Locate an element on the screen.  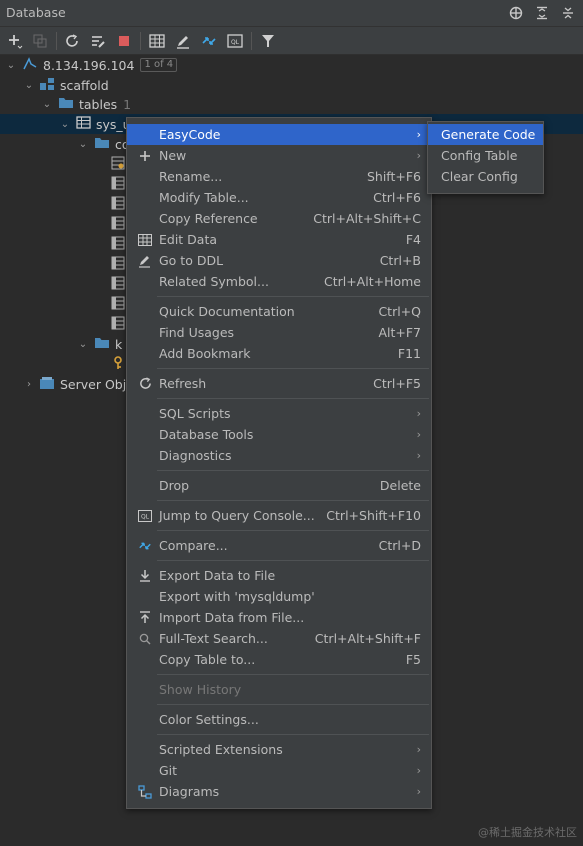
menu-item-quick-documentation: Quick Documentation Ctrl+Q is located at coordinates (279, 311).